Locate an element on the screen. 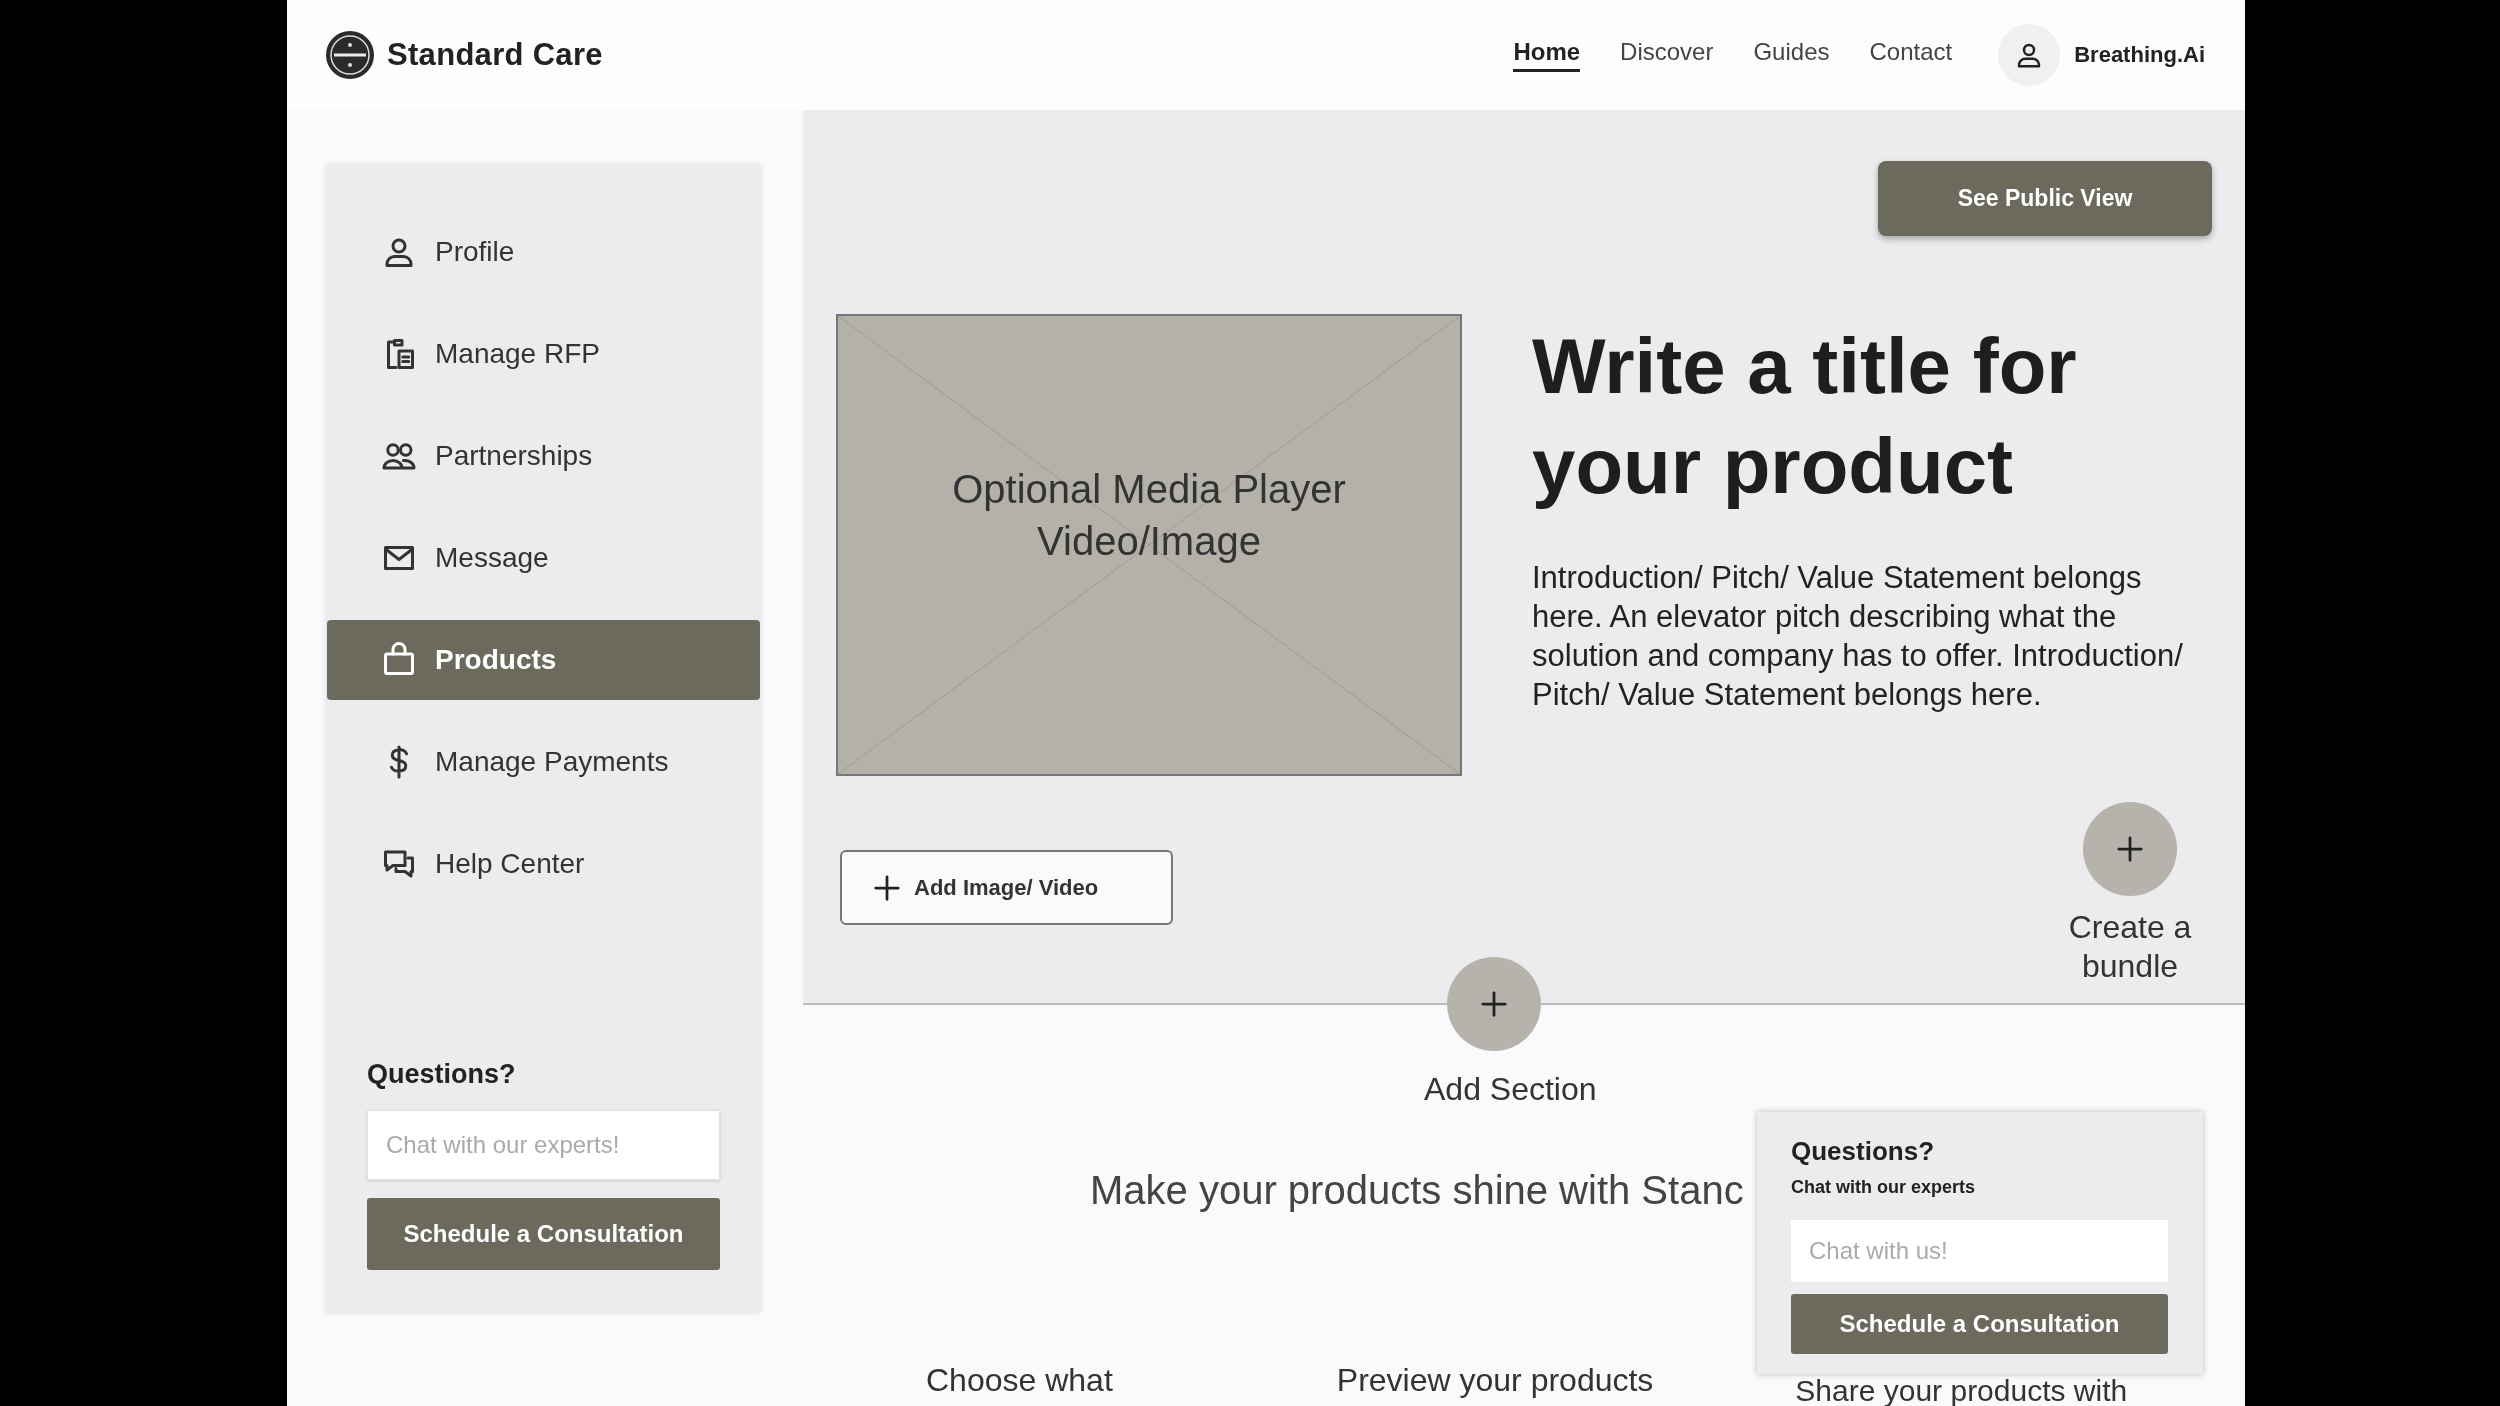 Image resolution: width=2500 pixels, height=1406 pixels. product-title: Write a title for your product is located at coordinates (1805, 416).